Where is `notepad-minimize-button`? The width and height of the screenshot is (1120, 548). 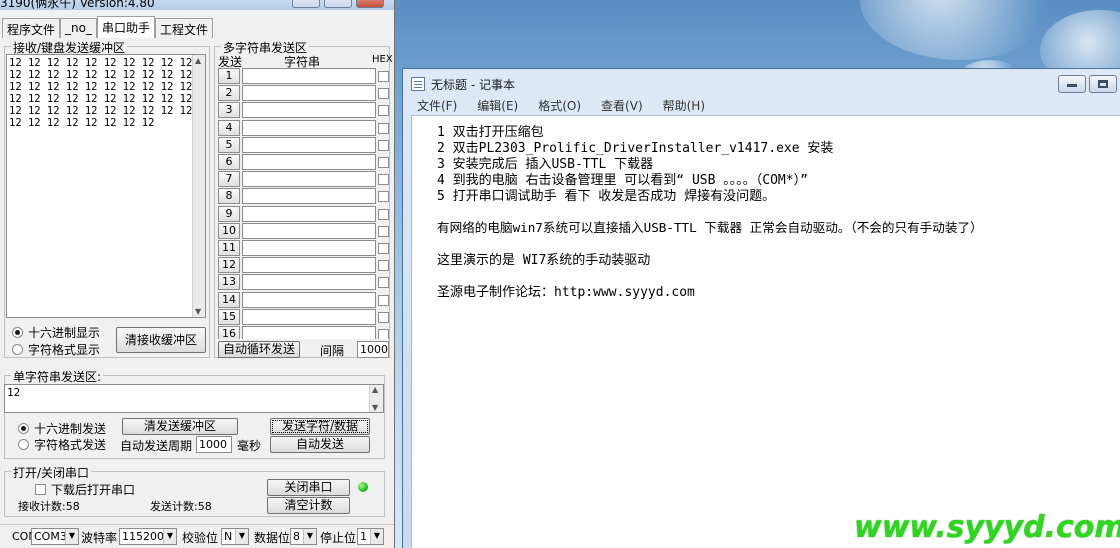
notepad-minimize-button is located at coordinates (1072, 84).